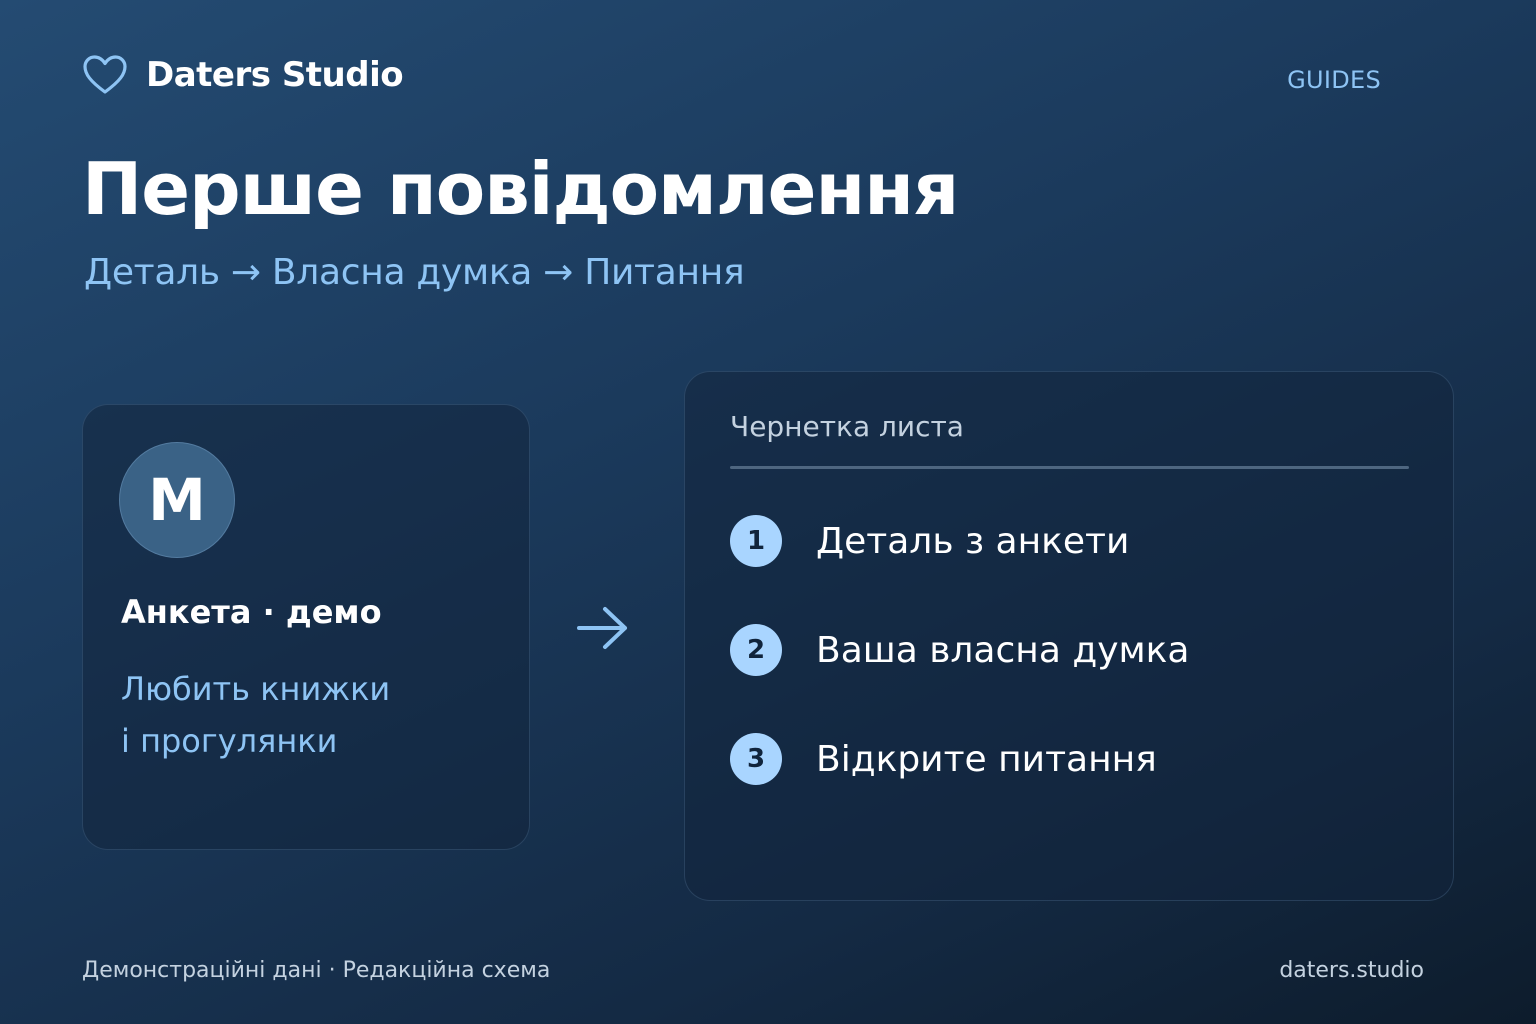 The image size is (1536, 1024). What do you see at coordinates (177, 500) in the screenshot?
I see `avatar: M` at bounding box center [177, 500].